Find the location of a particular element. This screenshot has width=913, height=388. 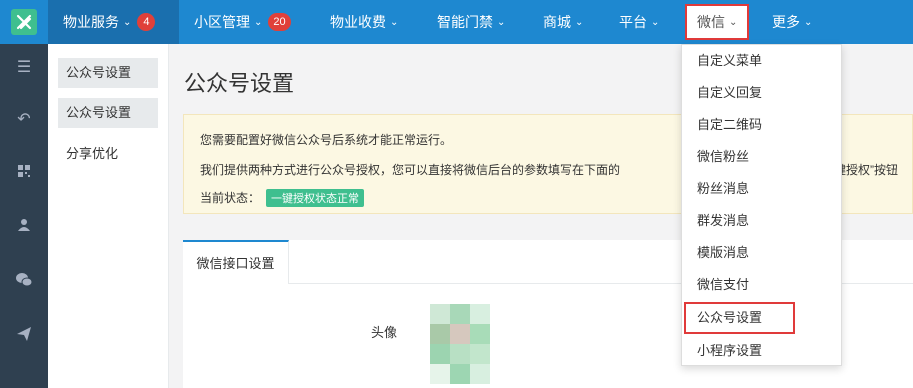

nav-label: 平台 is located at coordinates (633, 22).